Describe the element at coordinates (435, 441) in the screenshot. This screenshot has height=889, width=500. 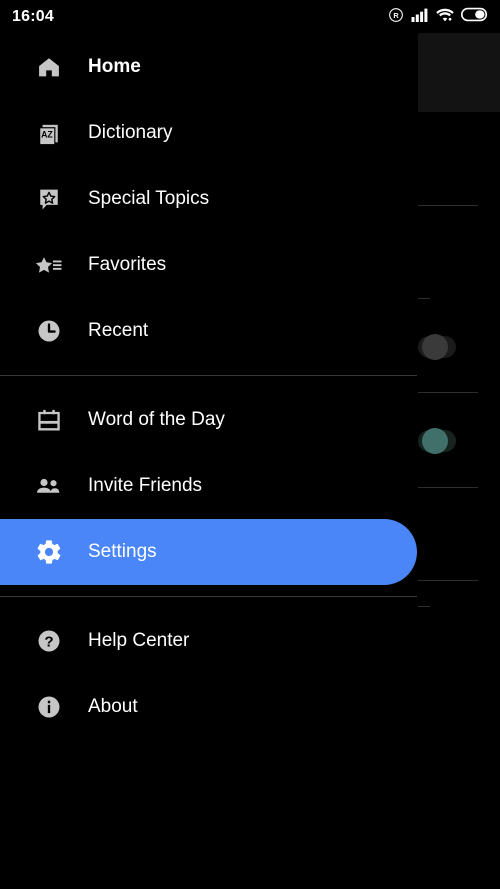
I see `settings-toggle-on` at that location.